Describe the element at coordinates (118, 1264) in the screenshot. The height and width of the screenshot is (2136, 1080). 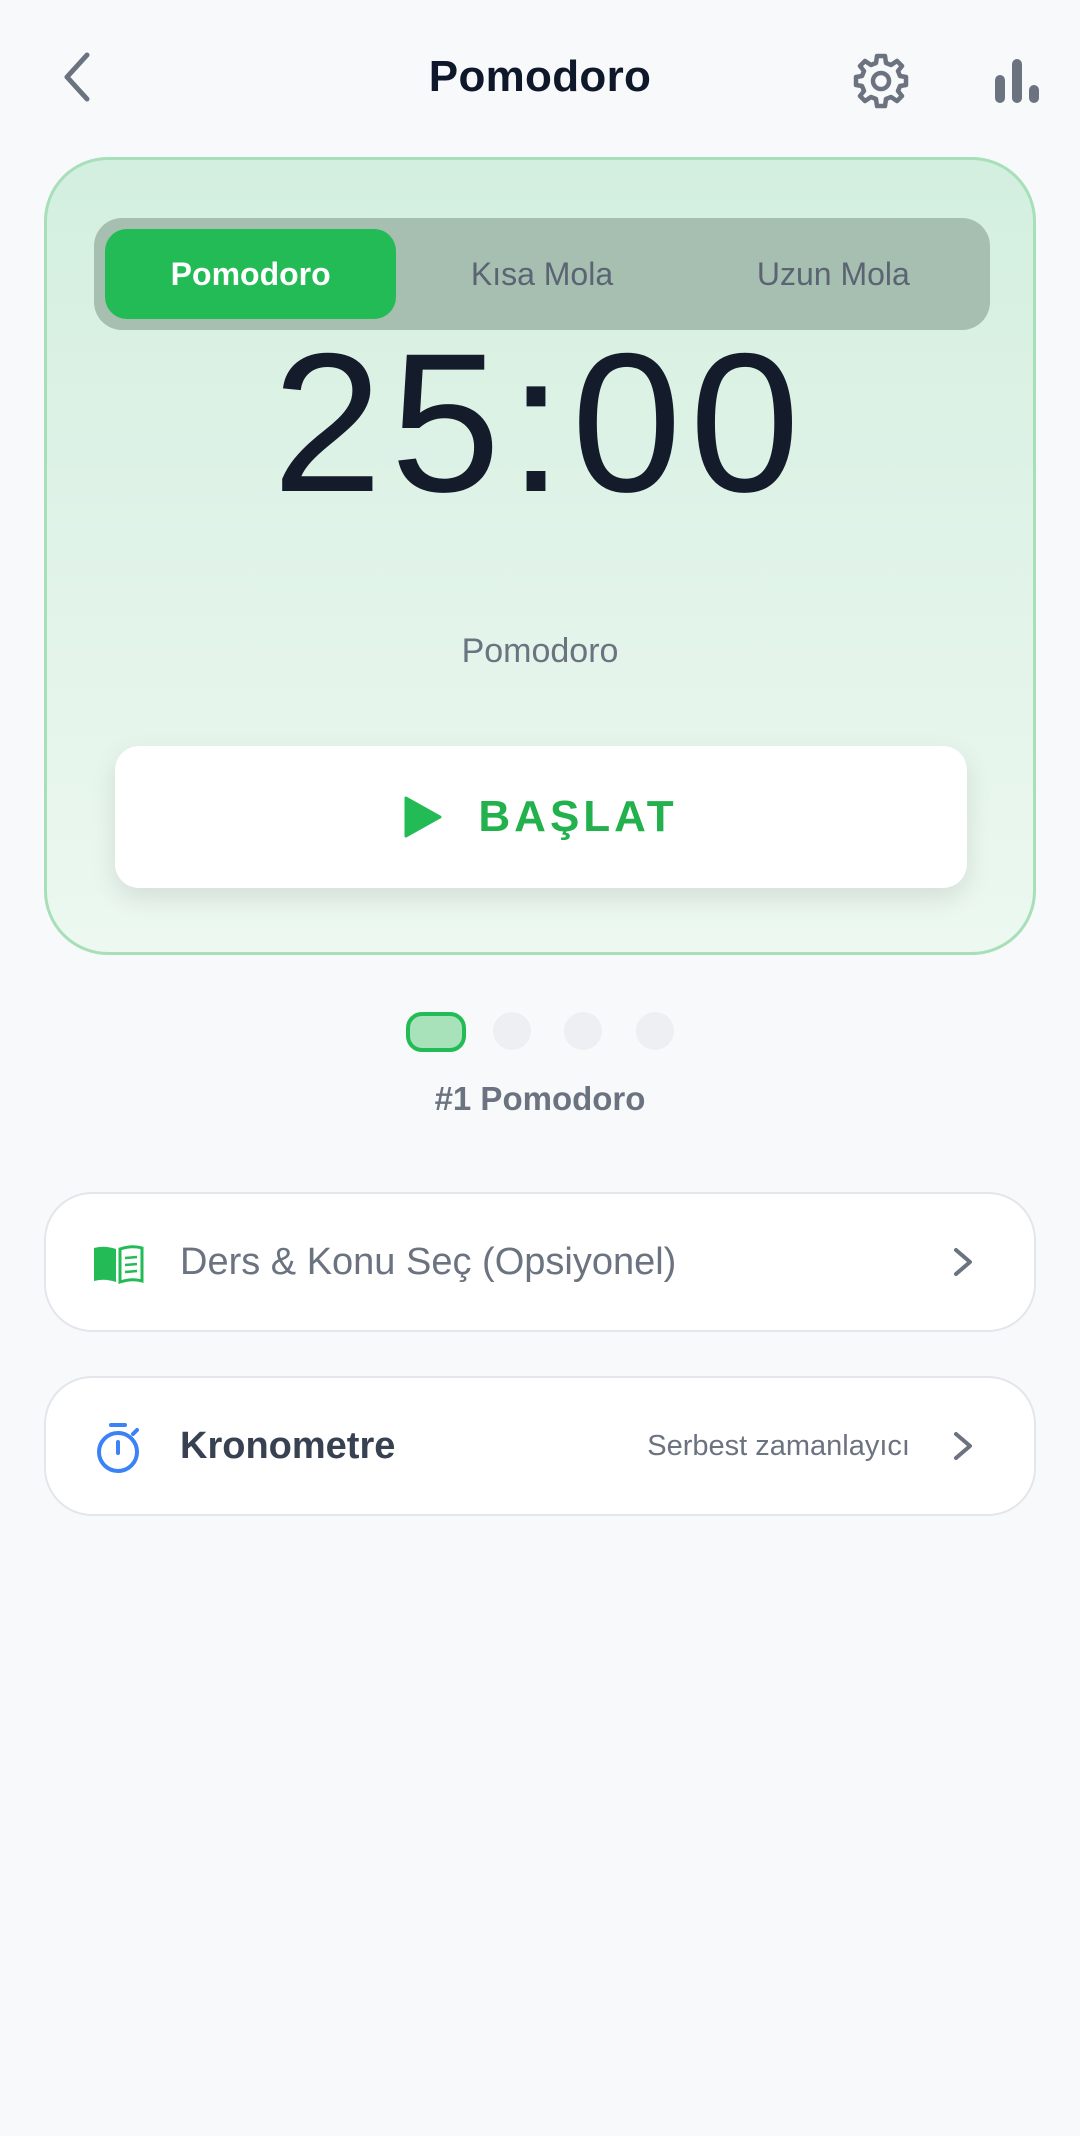
I see `book-icon` at that location.